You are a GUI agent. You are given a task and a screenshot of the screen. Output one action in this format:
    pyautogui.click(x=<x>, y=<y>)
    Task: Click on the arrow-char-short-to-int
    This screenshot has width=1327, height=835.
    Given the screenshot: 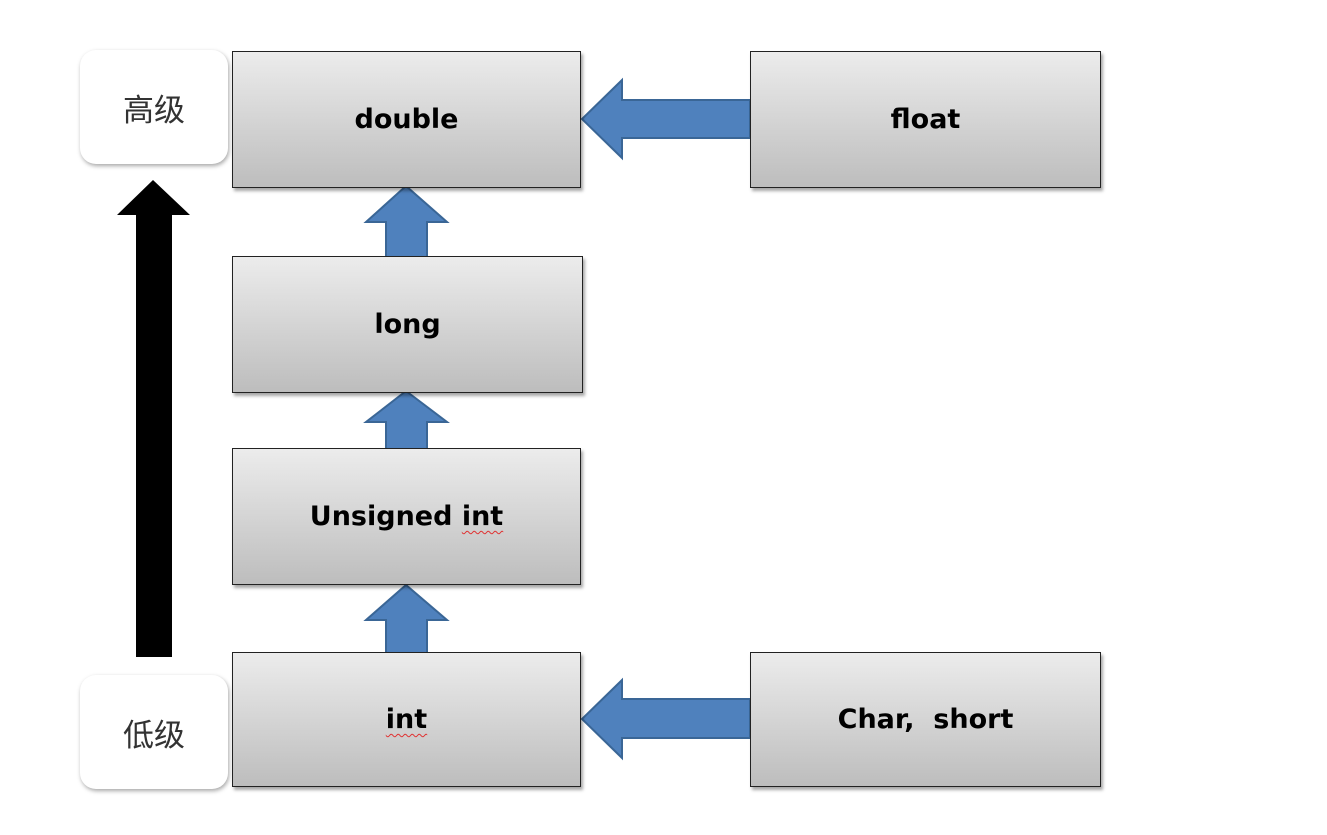 What is the action you would take?
    pyautogui.click(x=665, y=719)
    